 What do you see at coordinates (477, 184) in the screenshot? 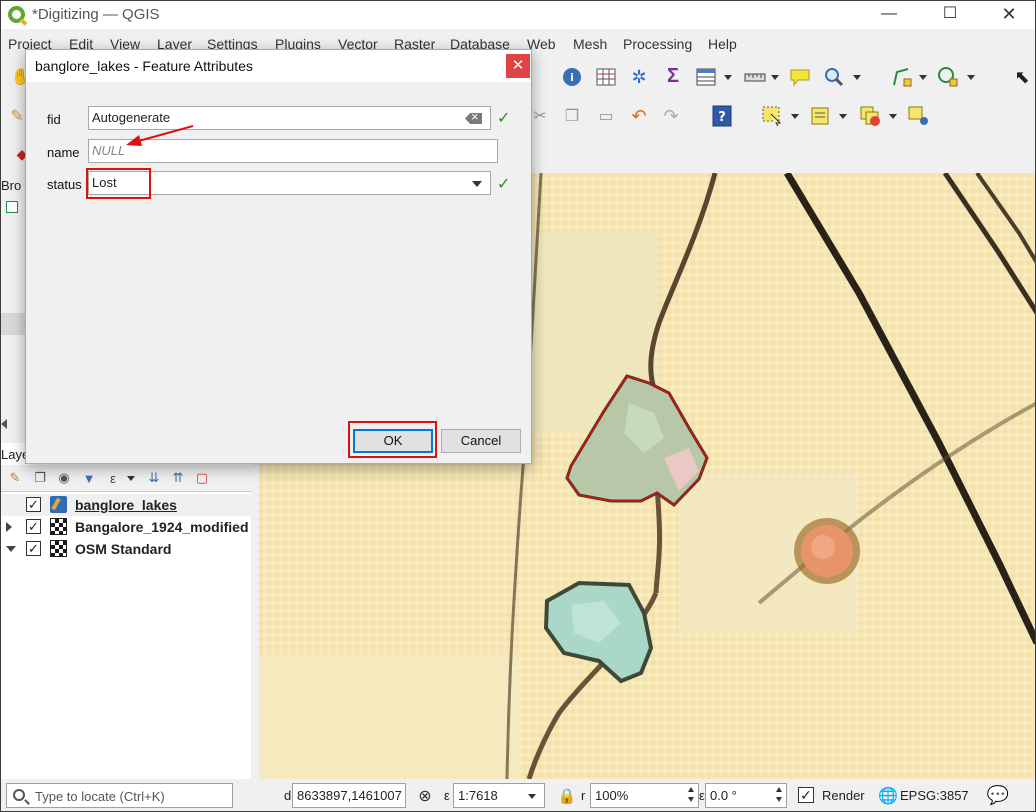
I see `chevron-down-icon` at bounding box center [477, 184].